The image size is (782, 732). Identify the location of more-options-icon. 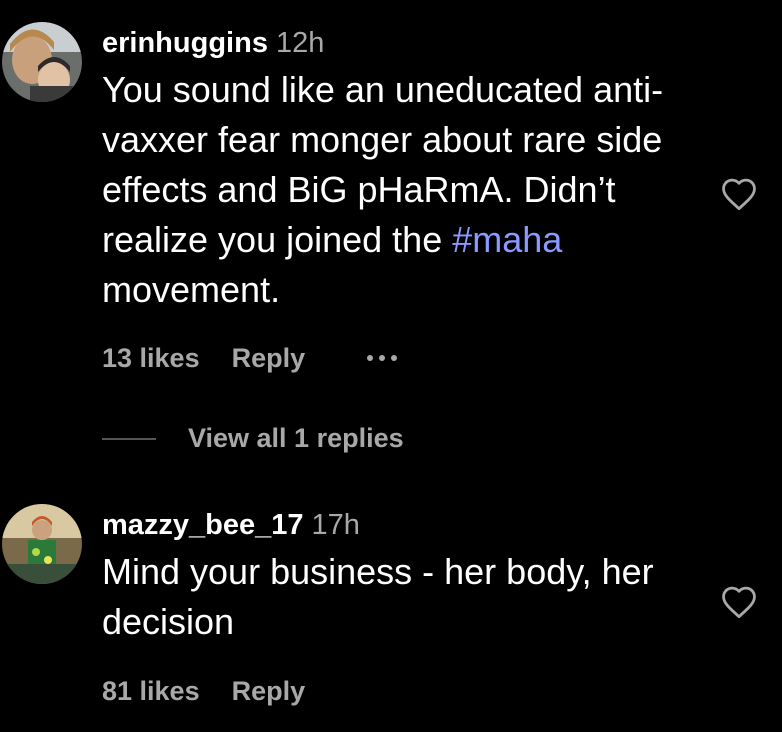
(382, 358).